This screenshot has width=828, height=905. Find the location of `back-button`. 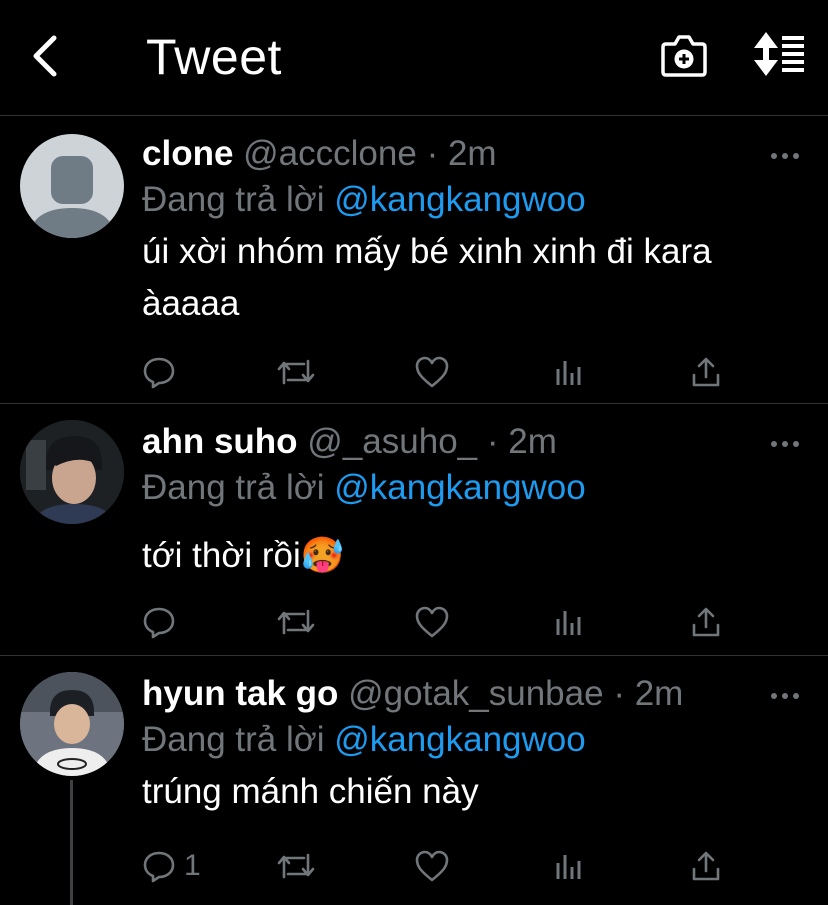

back-button is located at coordinates (46, 56).